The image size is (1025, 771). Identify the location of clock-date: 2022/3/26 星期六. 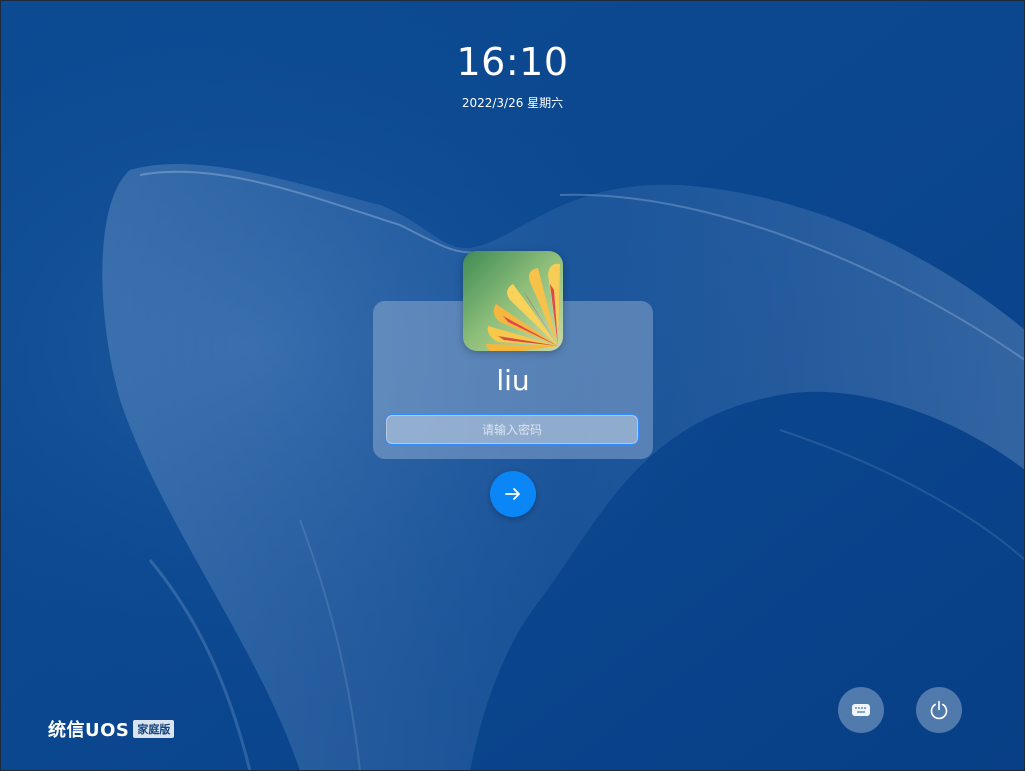
(512, 103).